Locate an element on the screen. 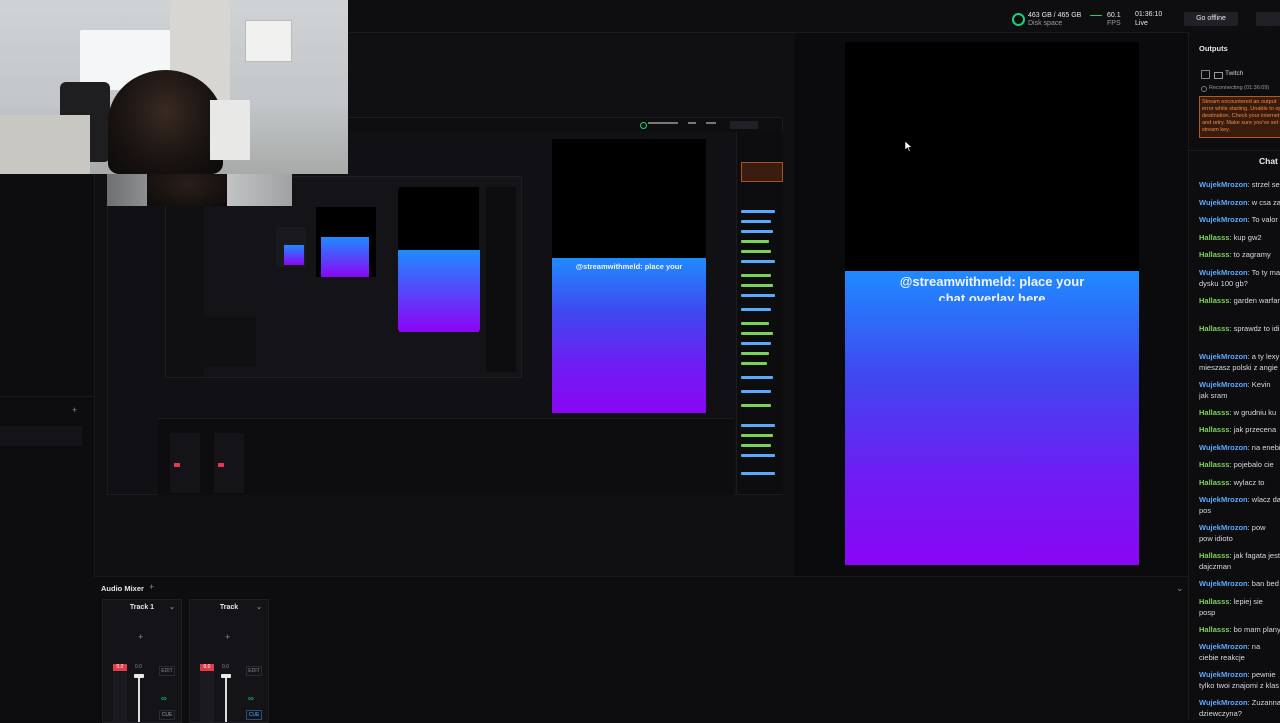 The image size is (1280, 723). chevron-down-icon: ⌄ is located at coordinates (1180, 588).